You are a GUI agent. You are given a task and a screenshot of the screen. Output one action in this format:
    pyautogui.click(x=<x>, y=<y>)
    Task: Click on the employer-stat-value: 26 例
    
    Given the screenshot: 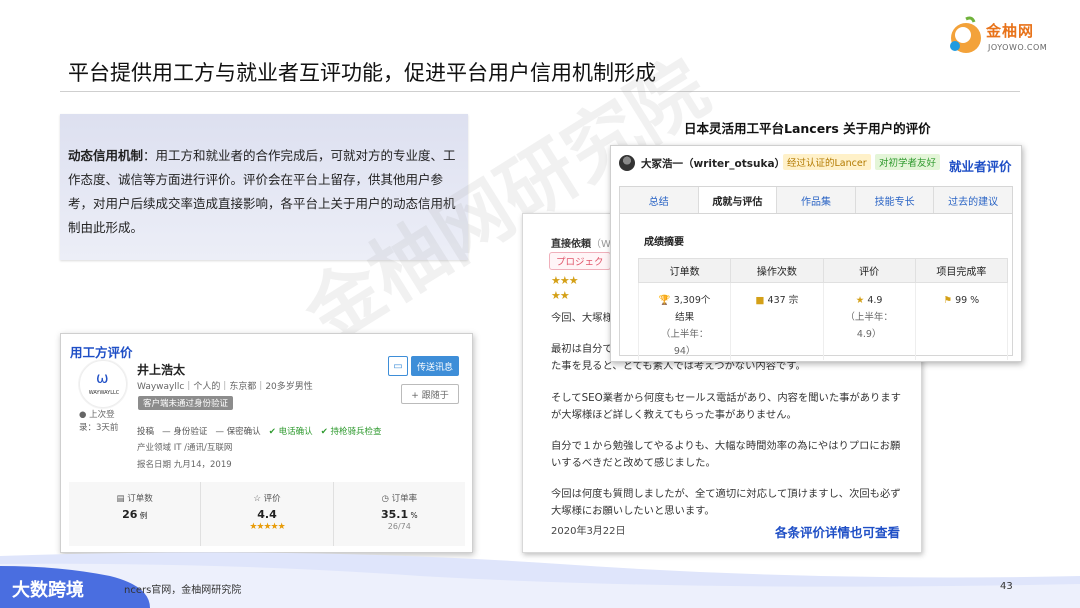 What is the action you would take?
    pyautogui.click(x=134, y=514)
    